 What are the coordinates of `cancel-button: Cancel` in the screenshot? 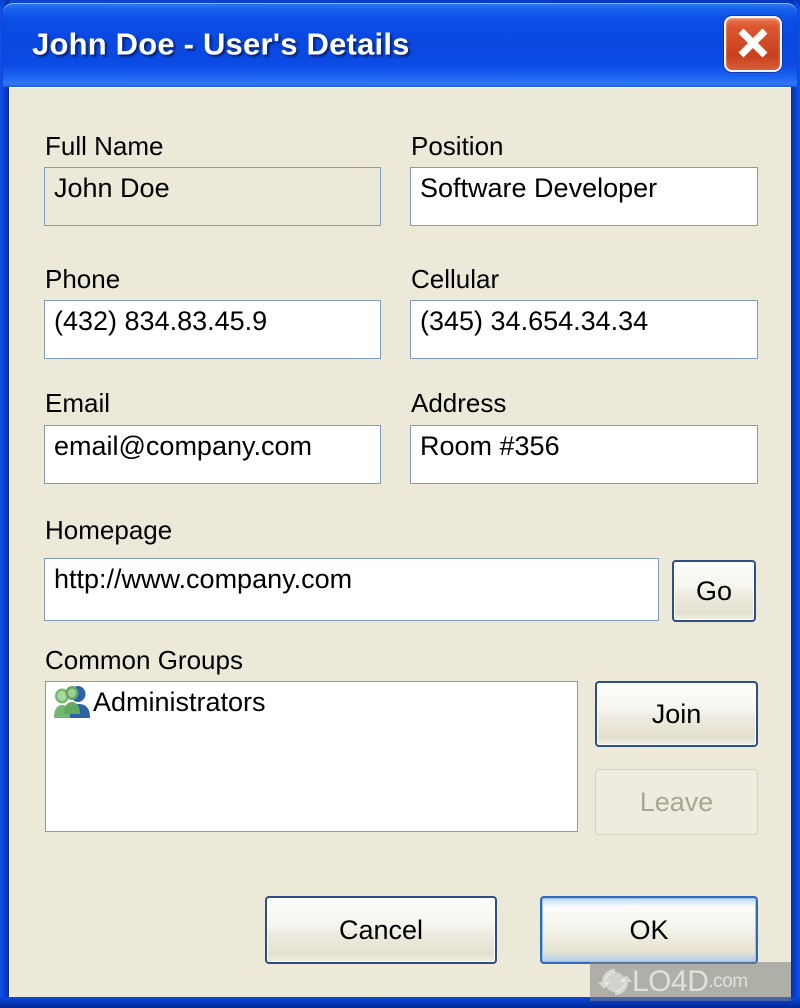 It's located at (381, 930).